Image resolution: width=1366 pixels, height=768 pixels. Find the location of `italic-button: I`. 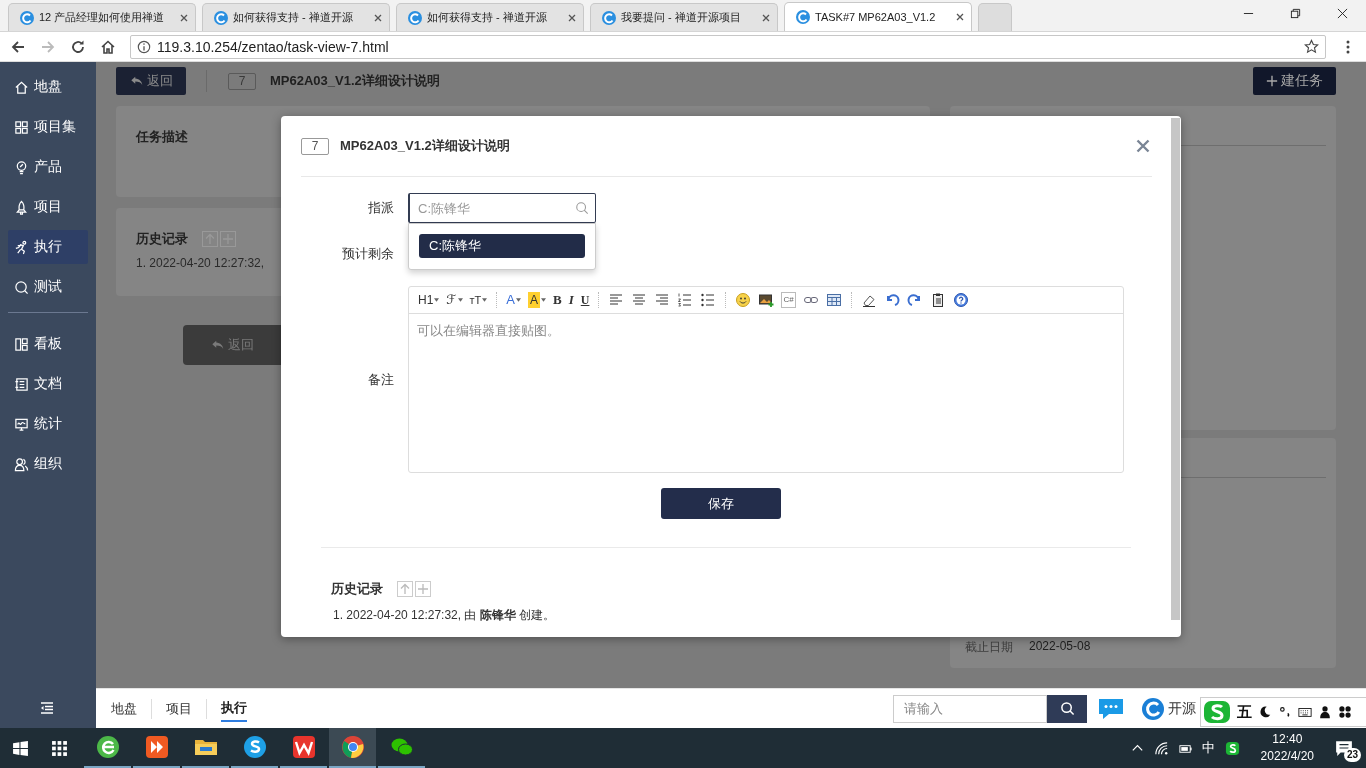

italic-button: I is located at coordinates (571, 300).